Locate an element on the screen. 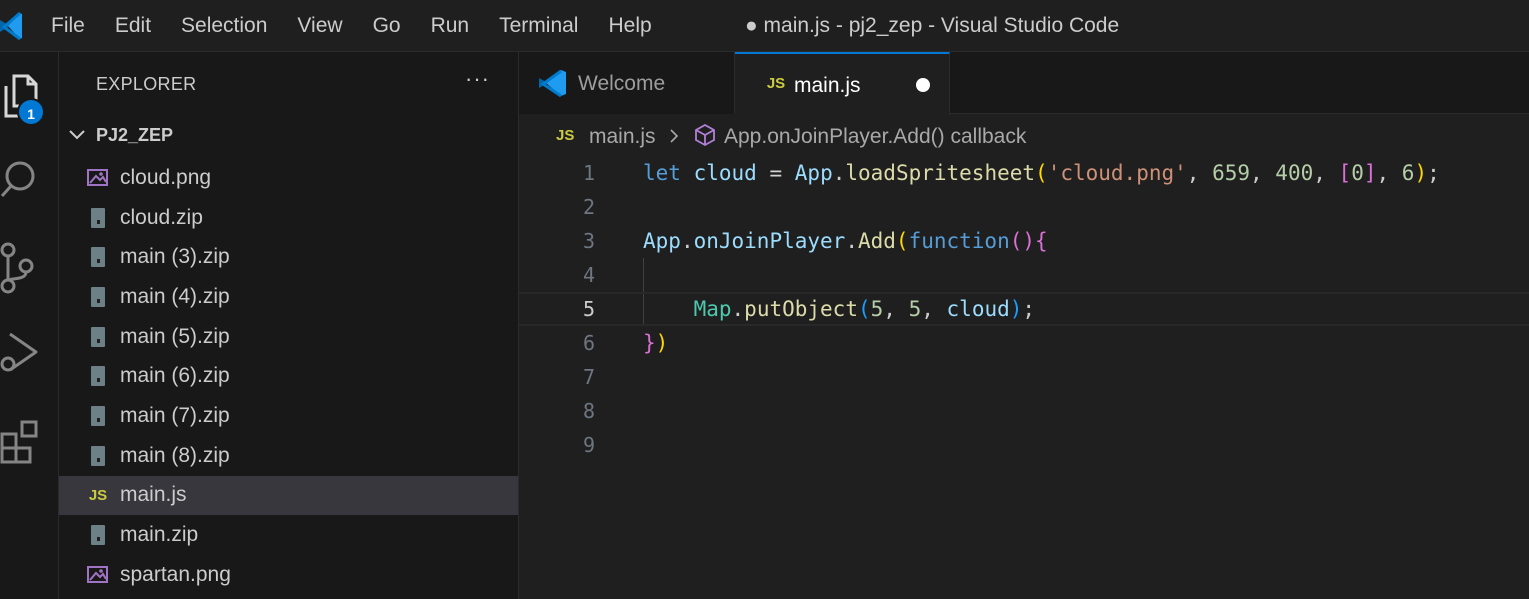 The image size is (1529, 599). menu-terminal: Terminal is located at coordinates (538, 26).